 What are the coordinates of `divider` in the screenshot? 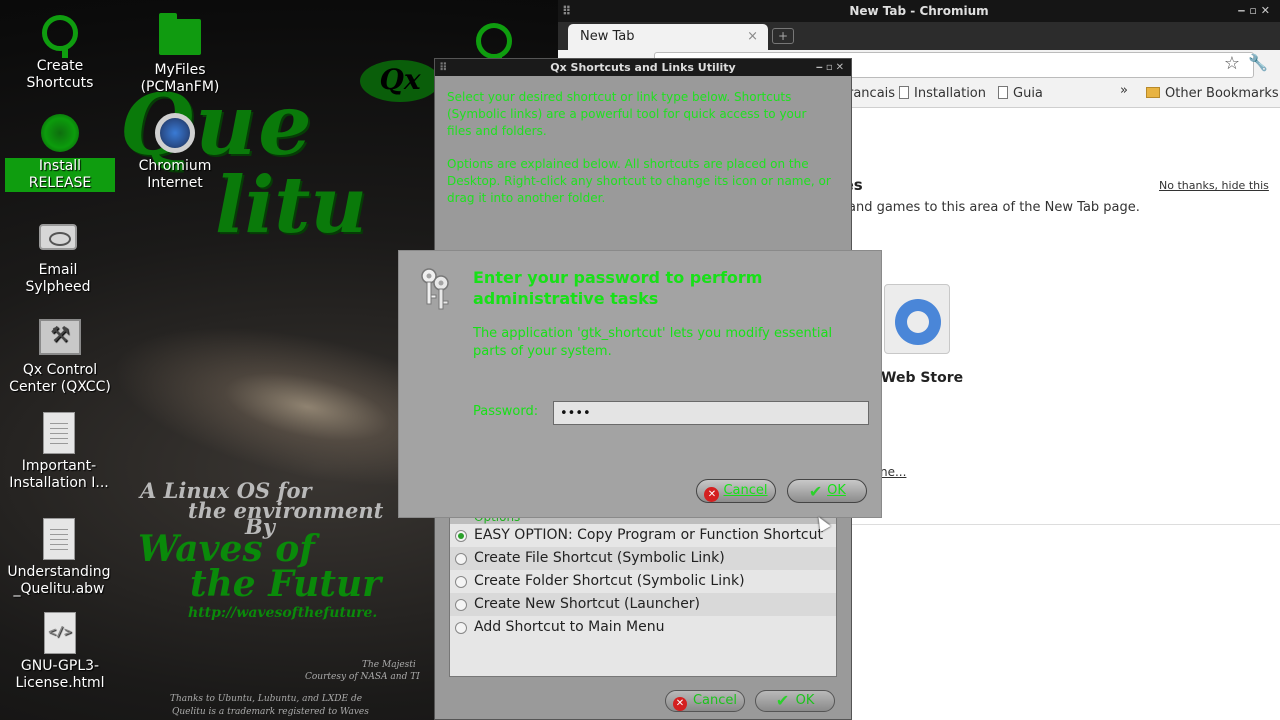 It's located at (1064, 524).